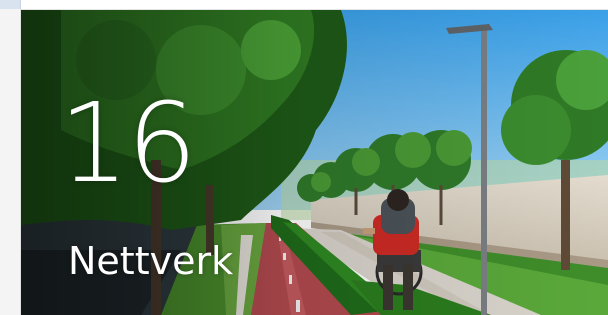  What do you see at coordinates (151, 261) in the screenshot?
I see `tile-title: Nettverk` at bounding box center [151, 261].